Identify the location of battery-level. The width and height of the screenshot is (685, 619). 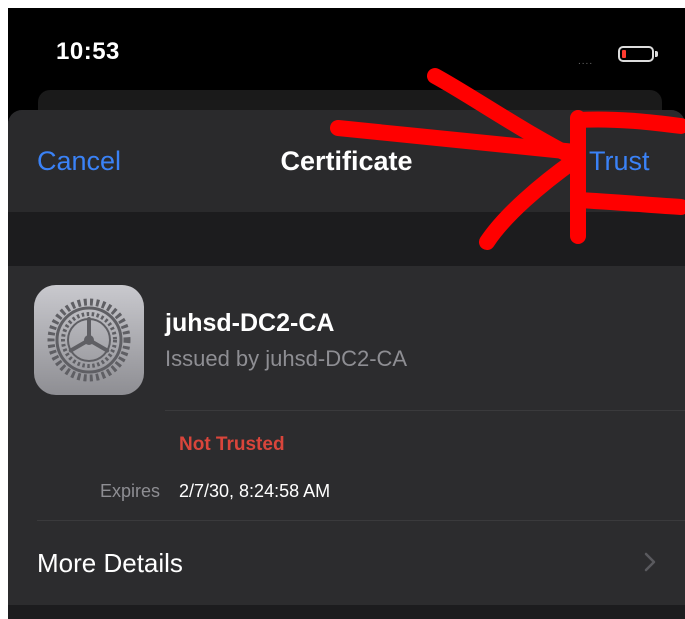
(624, 54).